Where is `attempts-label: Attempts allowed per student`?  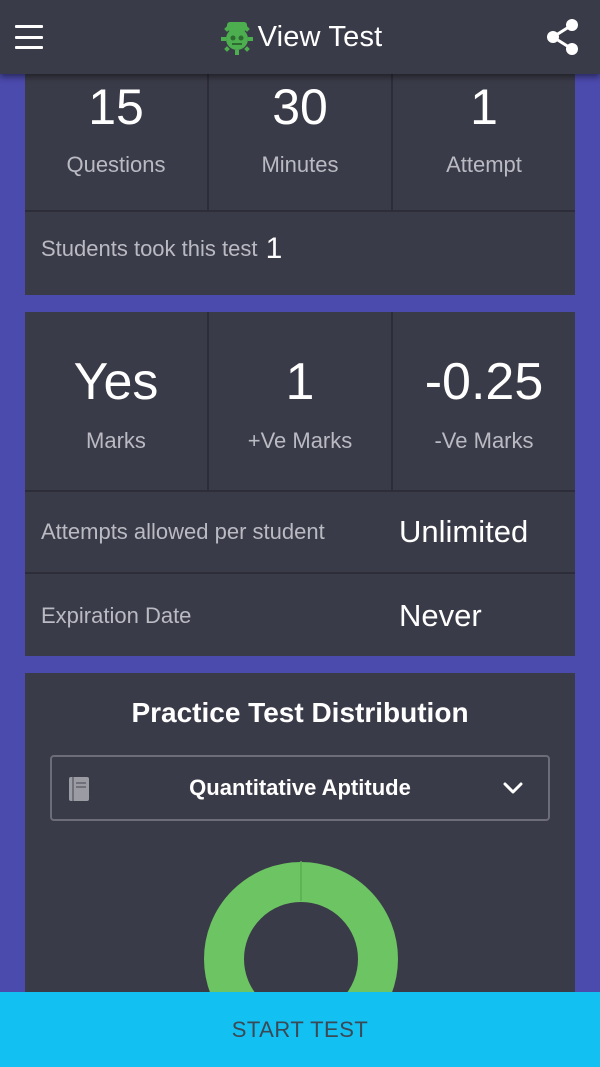
attempts-label: Attempts allowed per student is located at coordinates (183, 531).